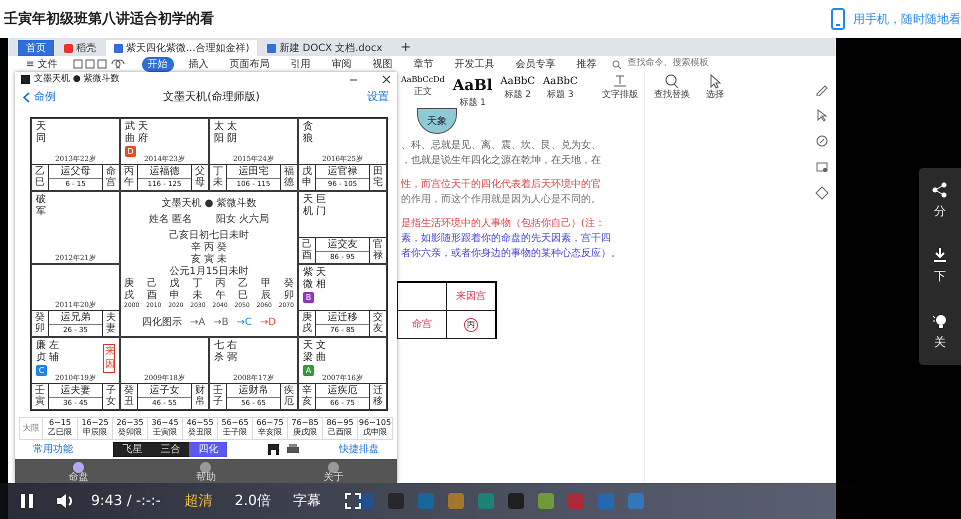 This screenshot has width=961, height=519. What do you see at coordinates (175, 284) in the screenshot?
I see `heavenly-stem: 戊` at bounding box center [175, 284].